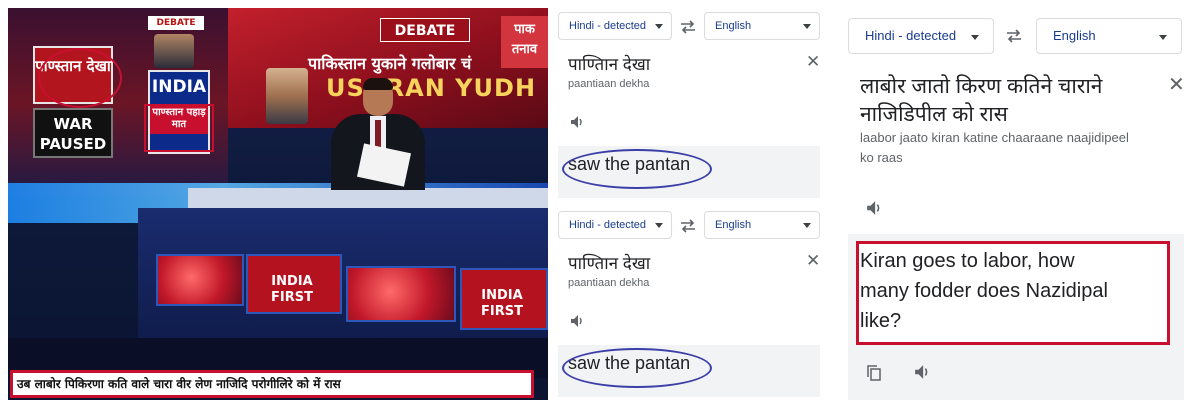 The width and height of the screenshot is (1200, 403). Describe the element at coordinates (425, 30) in the screenshot. I see `debate-banner: DEBATE` at that location.